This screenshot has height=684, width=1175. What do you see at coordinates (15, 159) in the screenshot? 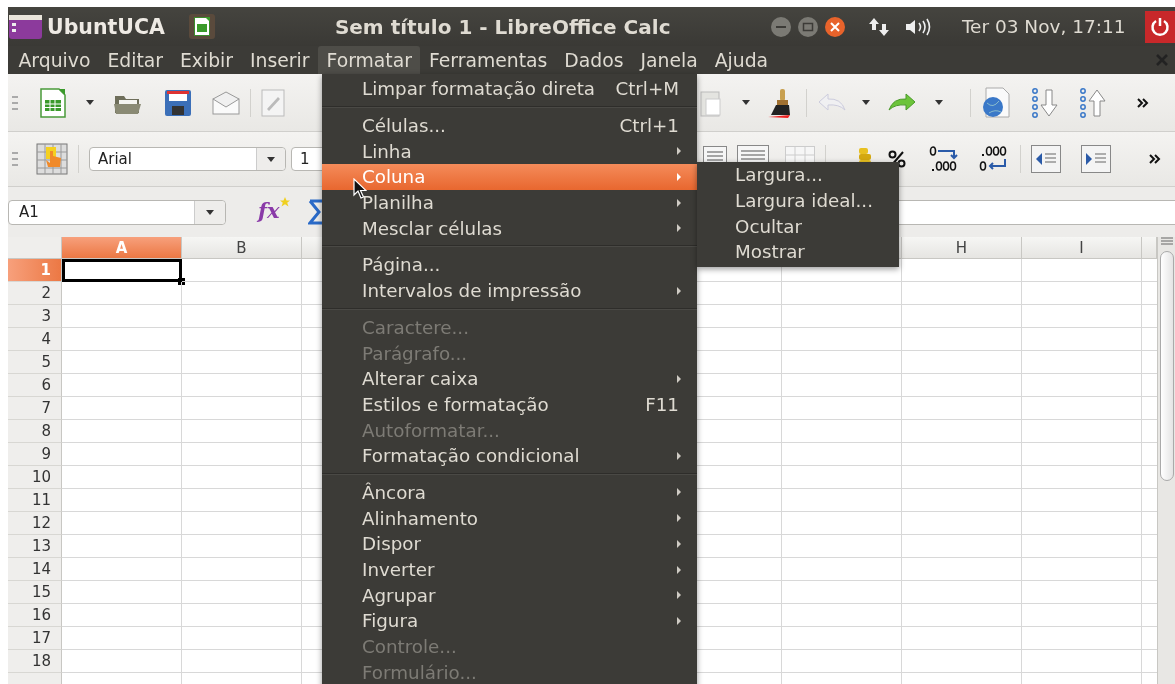
I see `toolbar-grip-icon` at bounding box center [15, 159].